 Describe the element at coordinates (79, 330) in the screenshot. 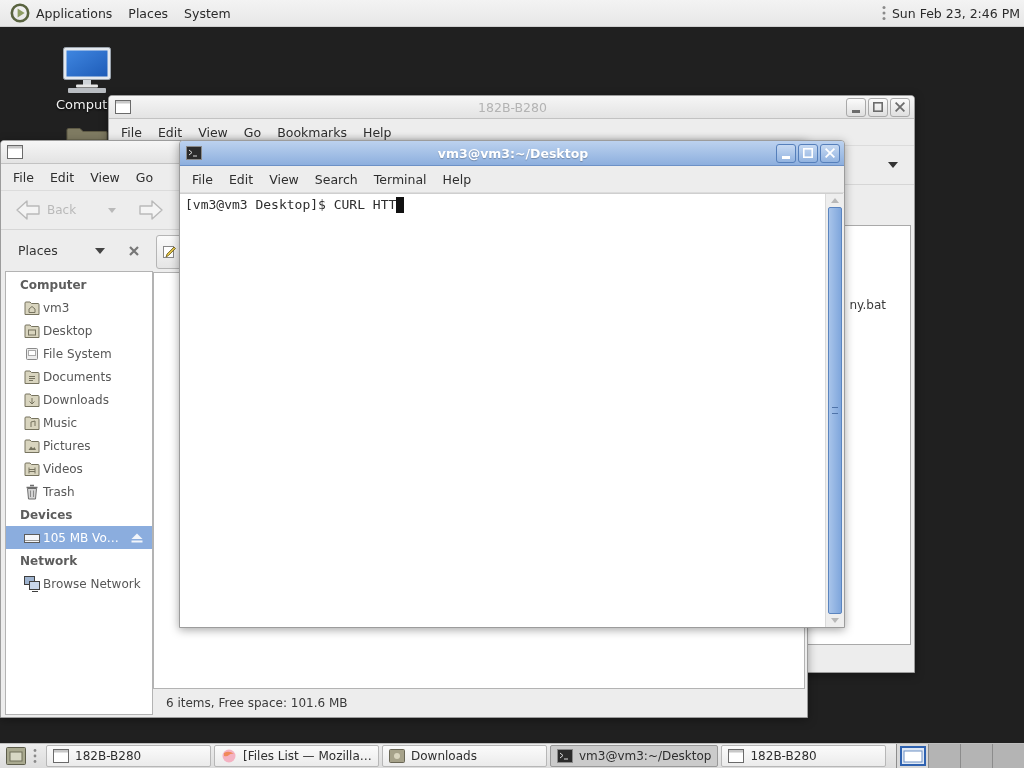

I see `sidebar-item: Desktop` at that location.